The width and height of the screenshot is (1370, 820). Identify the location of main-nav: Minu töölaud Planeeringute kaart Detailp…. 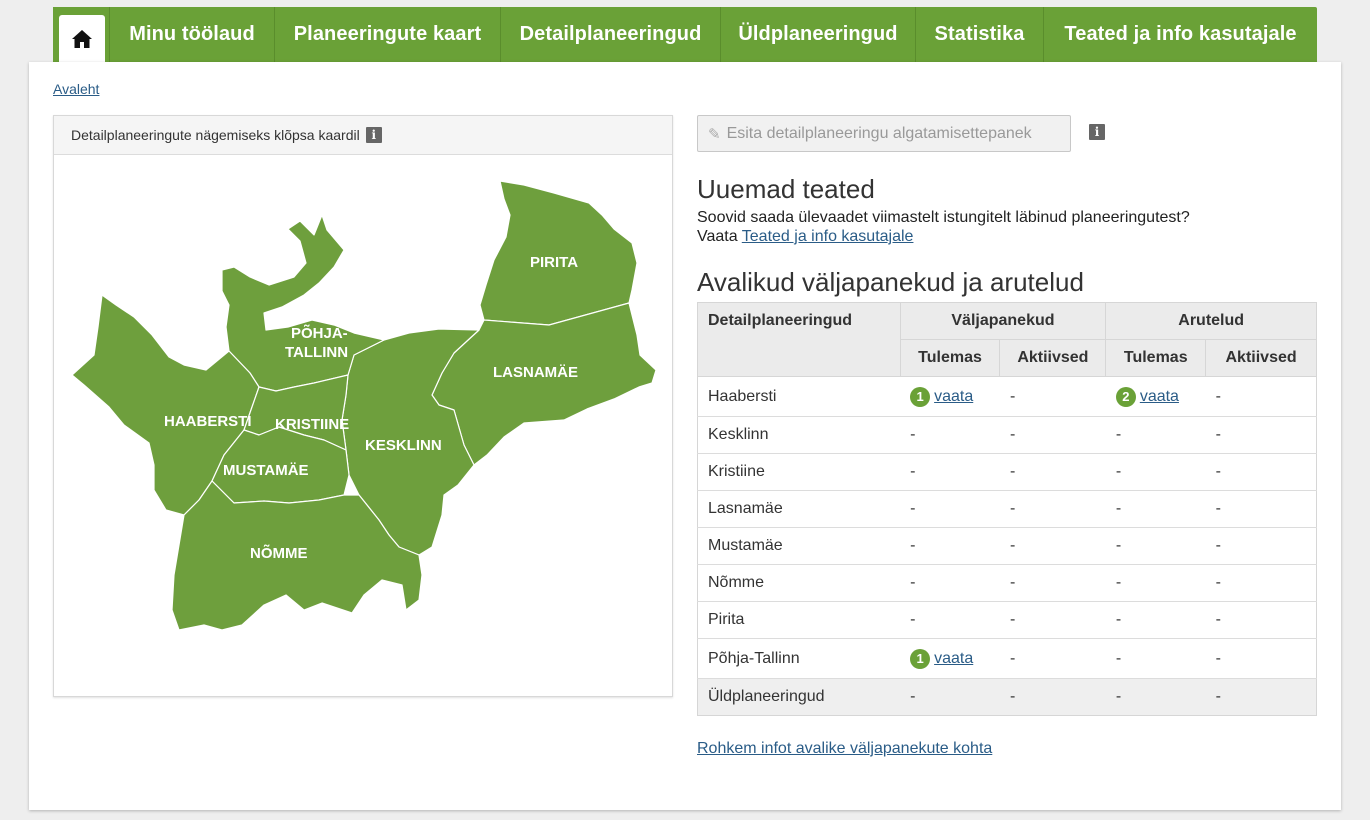
(685, 34).